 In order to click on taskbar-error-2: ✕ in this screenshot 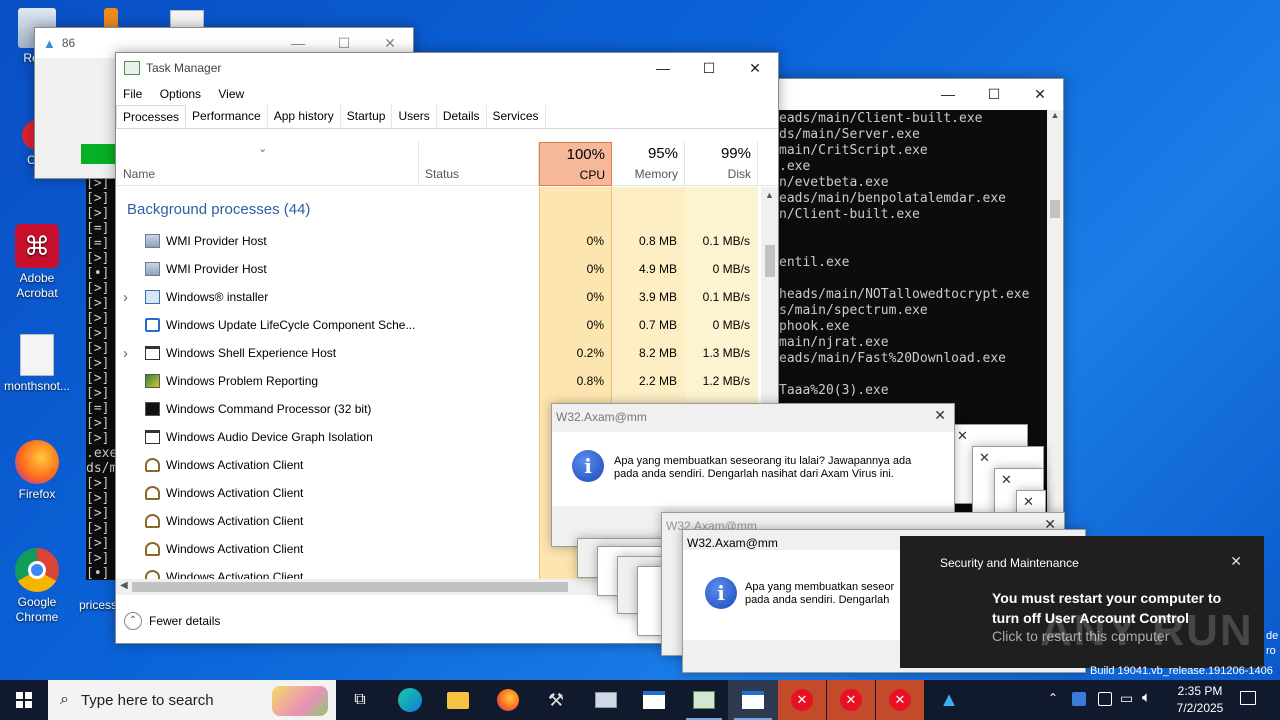, I will do `click(851, 700)`.